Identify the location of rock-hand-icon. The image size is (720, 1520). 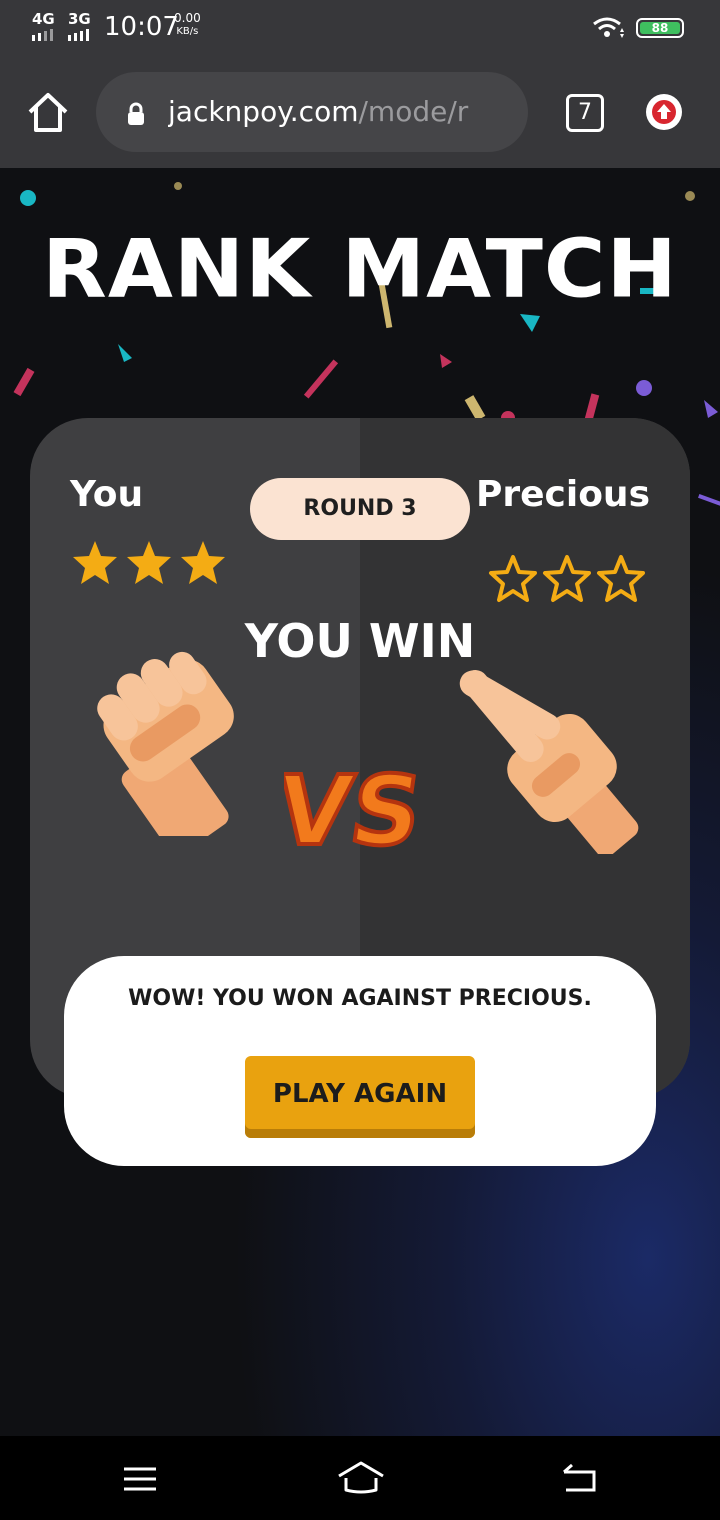
(165, 743).